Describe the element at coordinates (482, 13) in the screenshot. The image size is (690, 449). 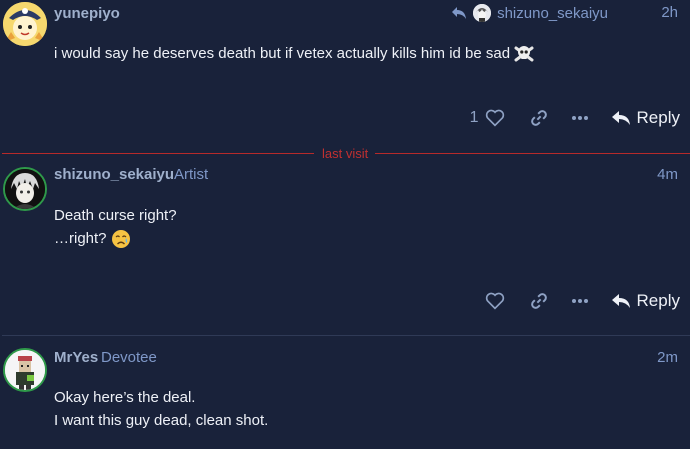
I see `reply-to-avatar` at that location.